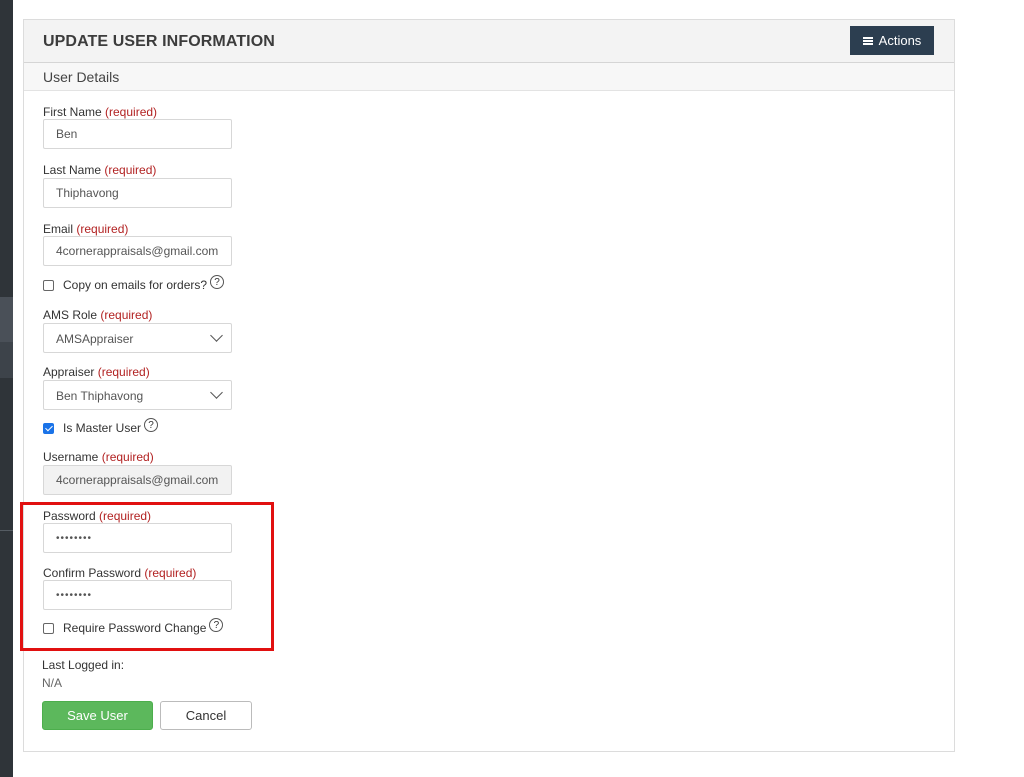 The height and width of the screenshot is (777, 1024). I want to click on cancel-button: Cancel, so click(206, 715).